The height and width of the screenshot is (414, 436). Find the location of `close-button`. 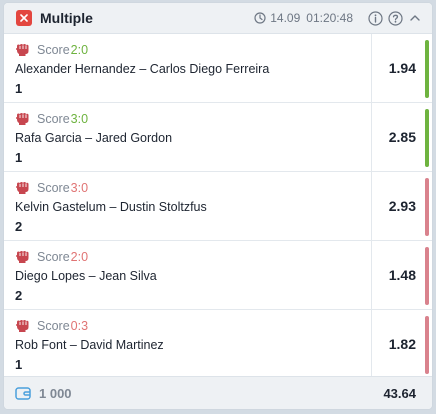

close-button is located at coordinates (24, 18).